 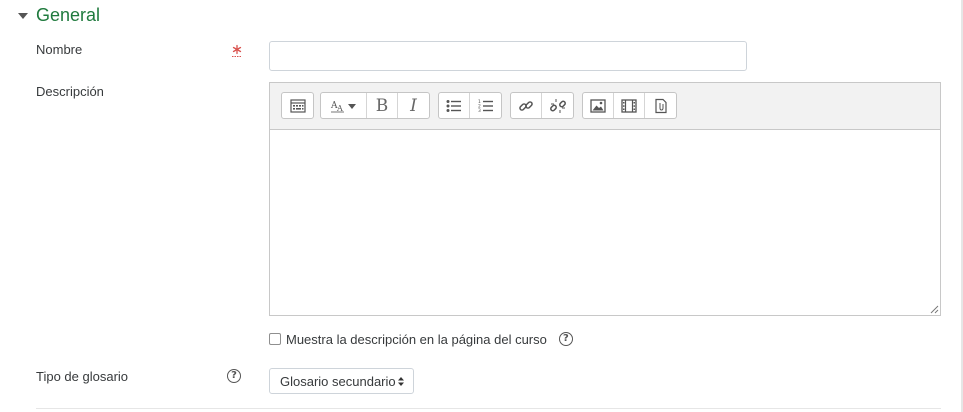 What do you see at coordinates (401, 381) in the screenshot?
I see `select-arrows-icon` at bounding box center [401, 381].